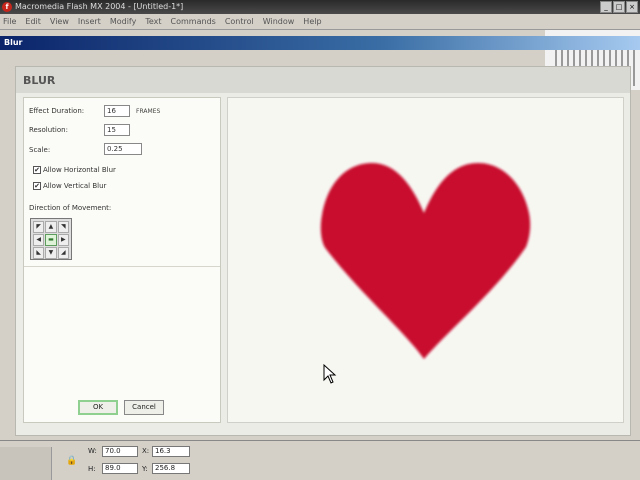  Describe the element at coordinates (145, 469) in the screenshot. I see `y-label: Y:` at that location.